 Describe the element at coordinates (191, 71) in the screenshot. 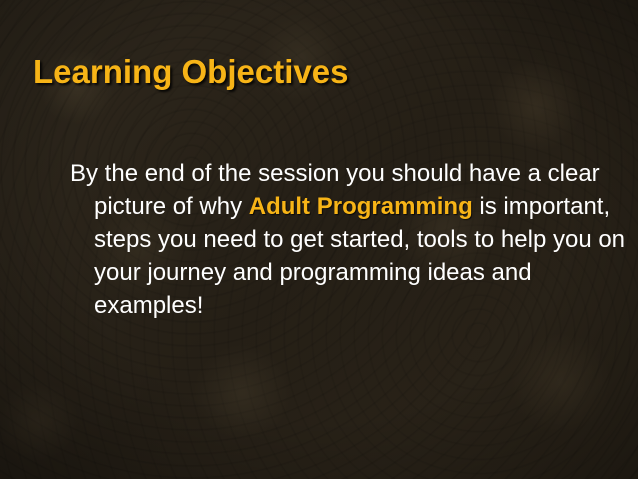

I see `slide-title: Learning Objectives` at that location.